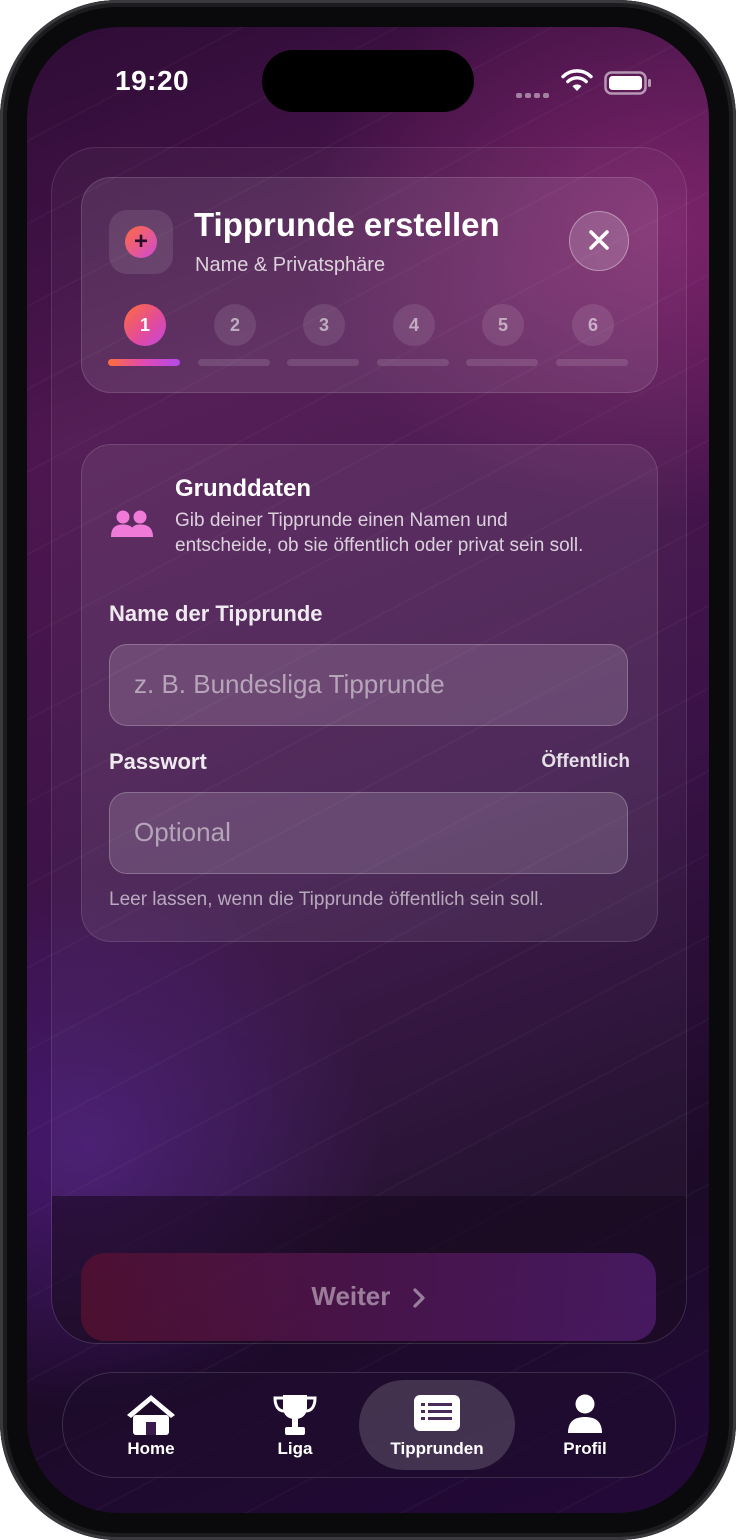 This screenshot has height=1540, width=736. I want to click on close-button, so click(599, 241).